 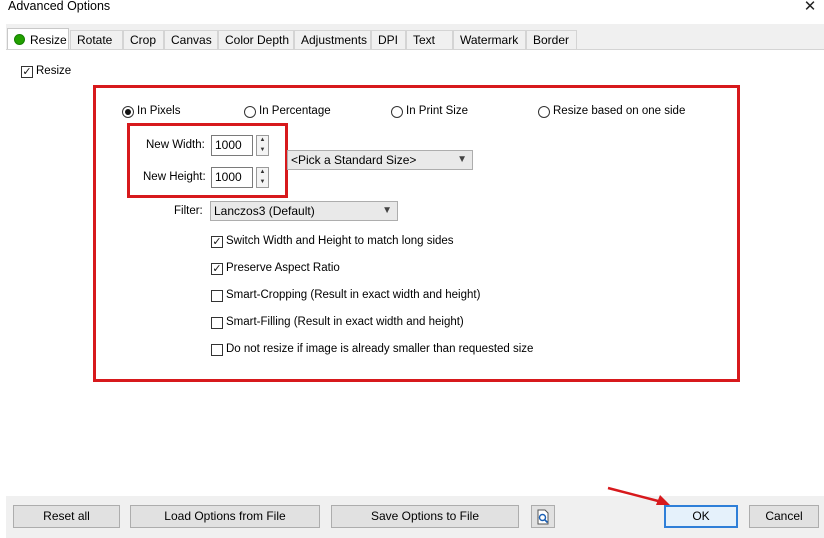 What do you see at coordinates (619, 111) in the screenshot?
I see `radio-one-side-label: Resize based on one side` at bounding box center [619, 111].